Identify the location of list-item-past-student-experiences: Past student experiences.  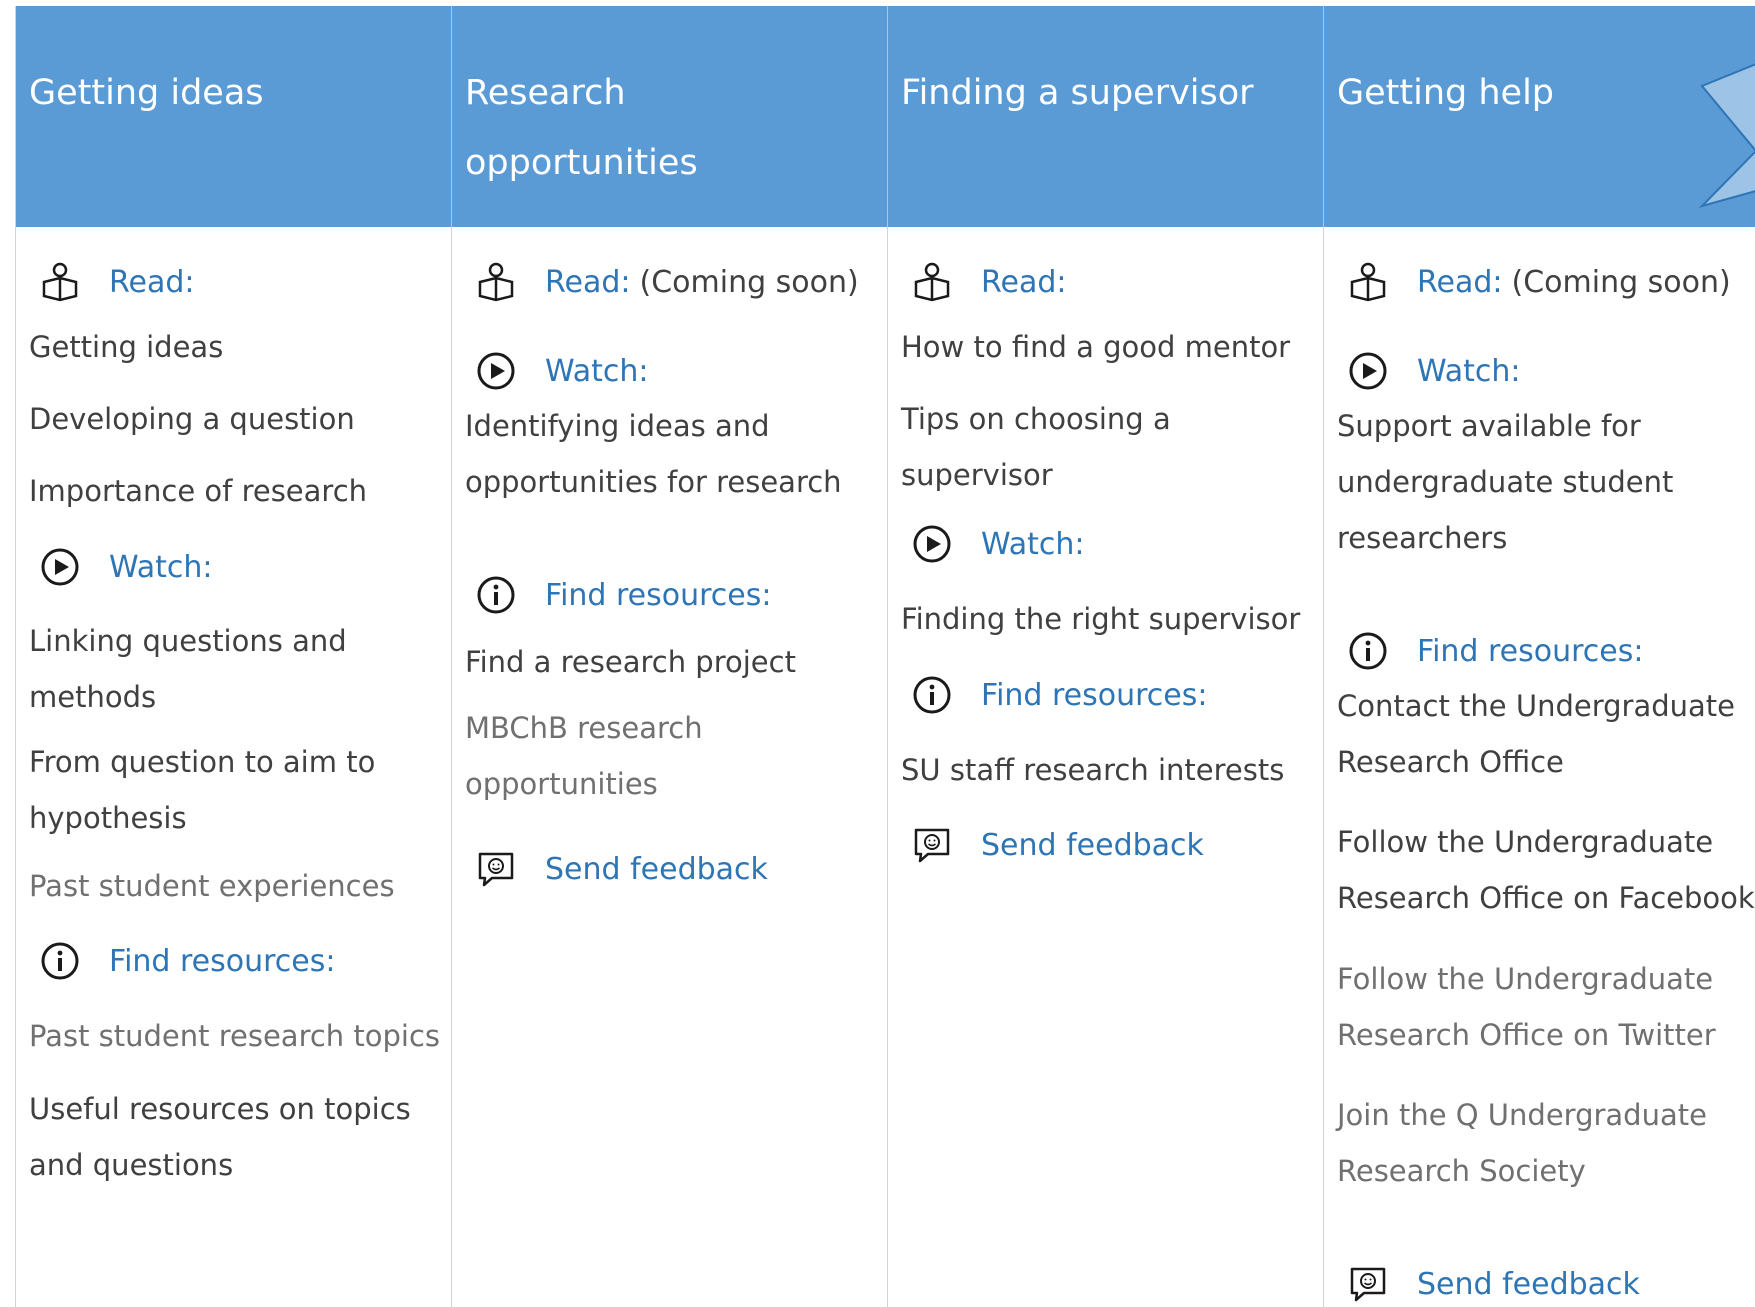
(212, 886).